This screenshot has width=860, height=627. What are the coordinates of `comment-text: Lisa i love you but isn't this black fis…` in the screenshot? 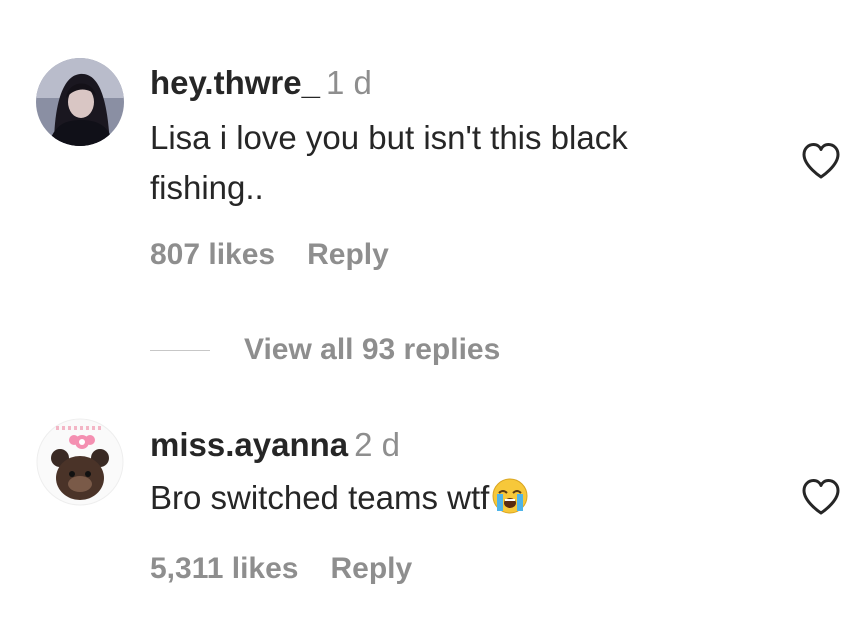 It's located at (450, 163).